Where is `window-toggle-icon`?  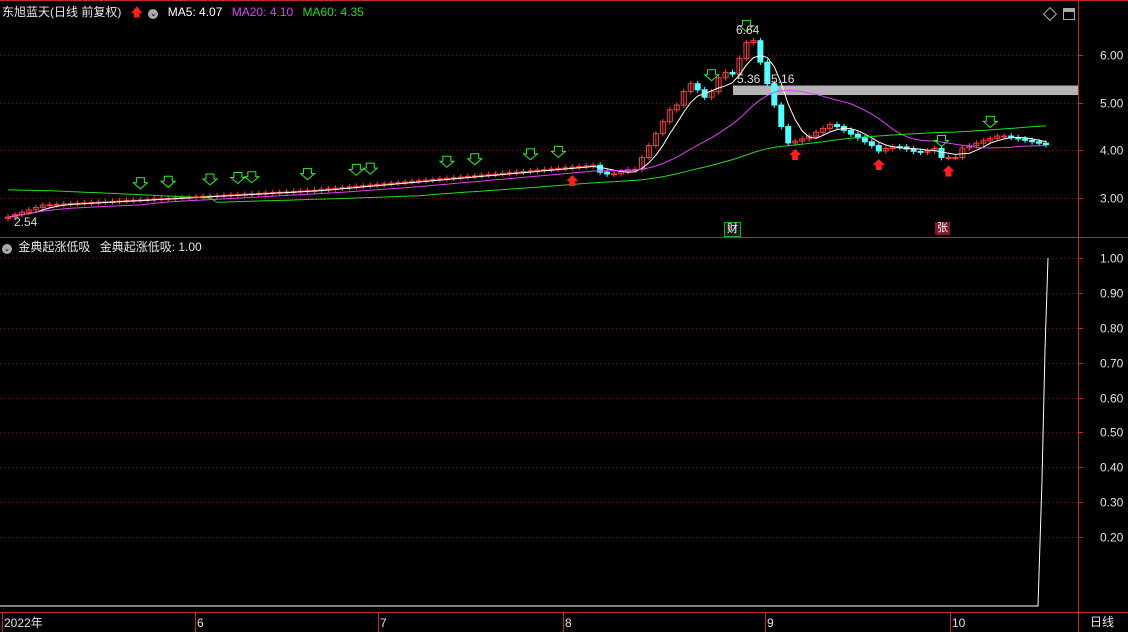 window-toggle-icon is located at coordinates (1069, 14).